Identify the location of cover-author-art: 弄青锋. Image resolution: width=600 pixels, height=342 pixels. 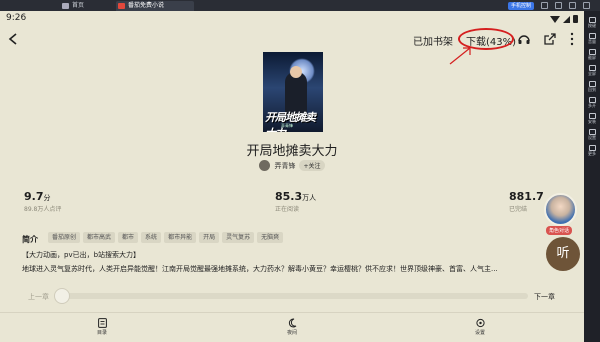
(287, 125).